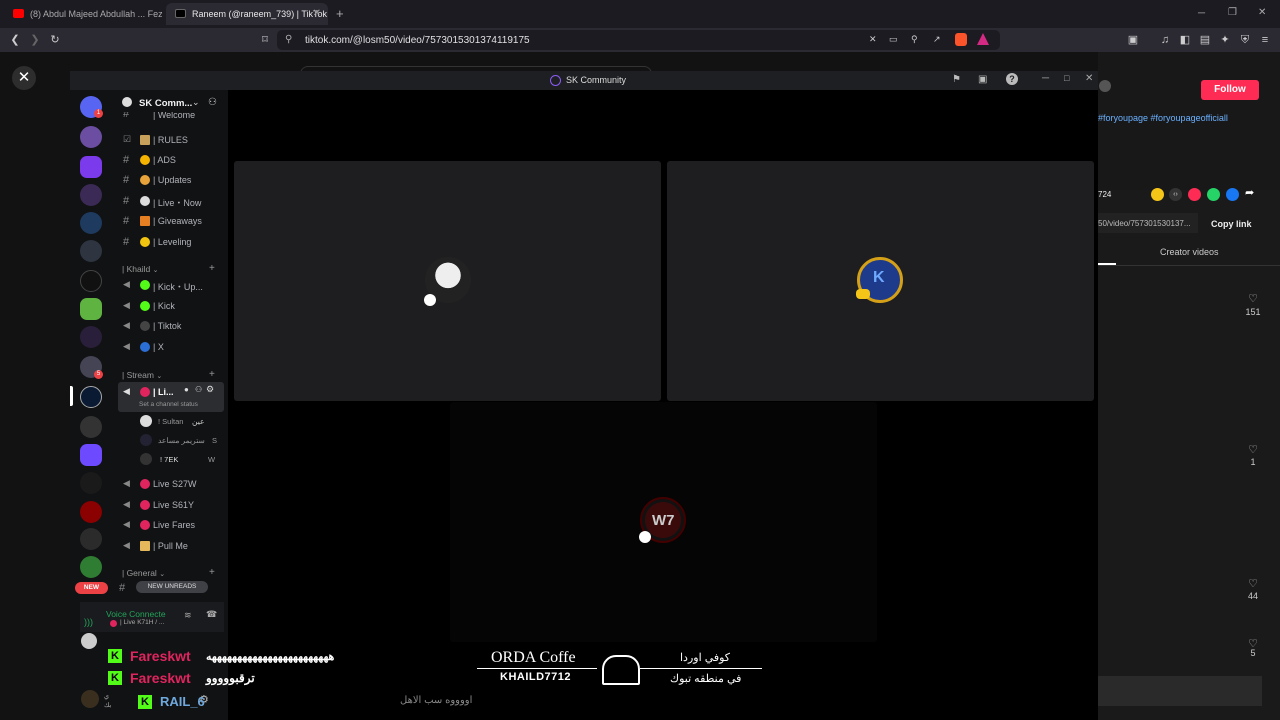  Describe the element at coordinates (937, 39) in the screenshot. I see `share-icon: ↗` at that location.